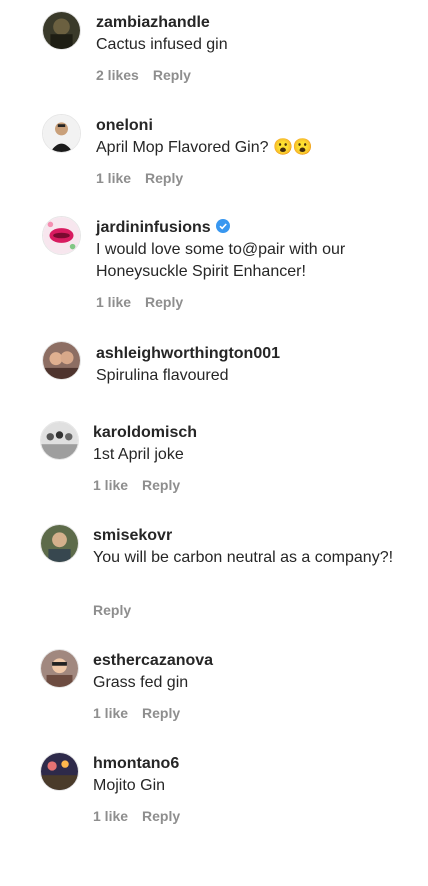 The width and height of the screenshot is (428, 886). What do you see at coordinates (117, 75) in the screenshot?
I see `likes-count: 2 likes` at bounding box center [117, 75].